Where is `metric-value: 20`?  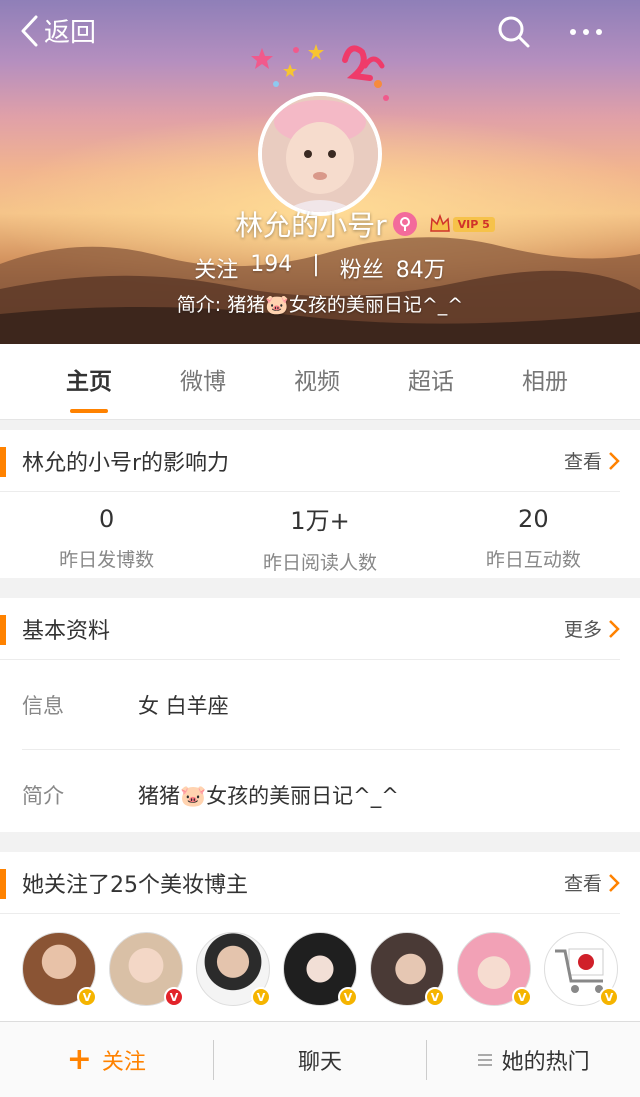 metric-value: 20 is located at coordinates (533, 518).